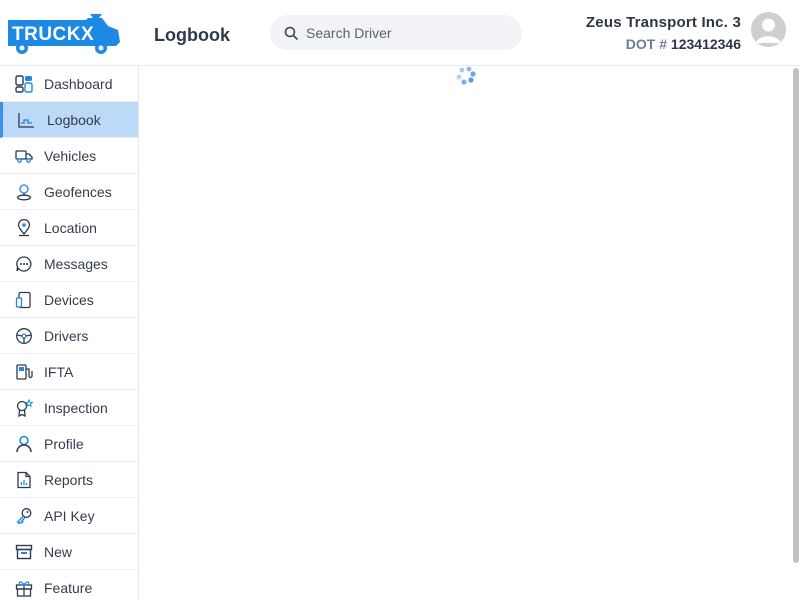 The width and height of the screenshot is (800, 600). I want to click on sidebar-item-logbook: Logbook, so click(69, 120).